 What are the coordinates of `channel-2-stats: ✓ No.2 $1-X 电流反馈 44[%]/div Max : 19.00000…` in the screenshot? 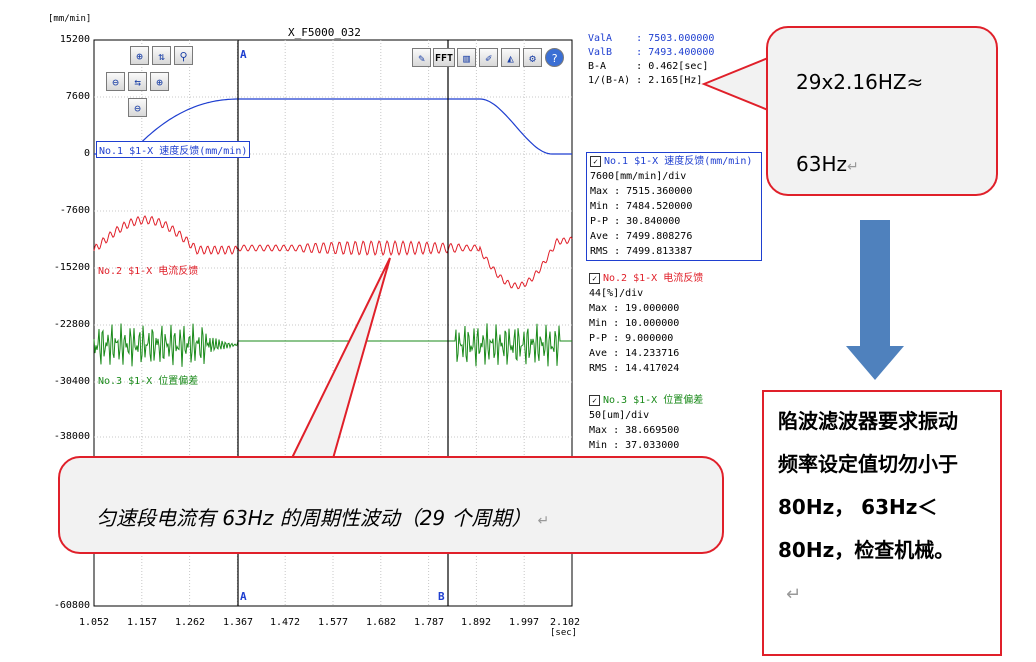 It's located at (673, 323).